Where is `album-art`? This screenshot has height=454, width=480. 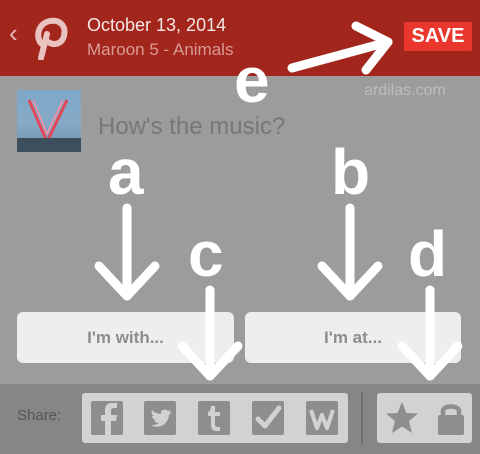
album-art is located at coordinates (49, 121).